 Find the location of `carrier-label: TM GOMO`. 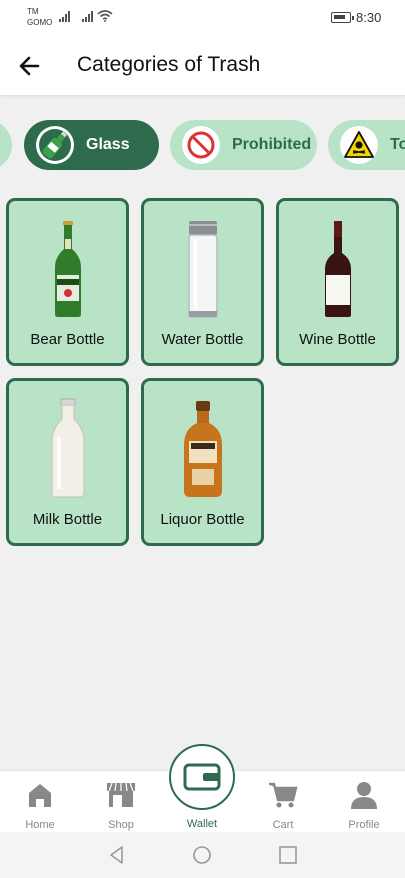

carrier-label: TM GOMO is located at coordinates (39, 17).